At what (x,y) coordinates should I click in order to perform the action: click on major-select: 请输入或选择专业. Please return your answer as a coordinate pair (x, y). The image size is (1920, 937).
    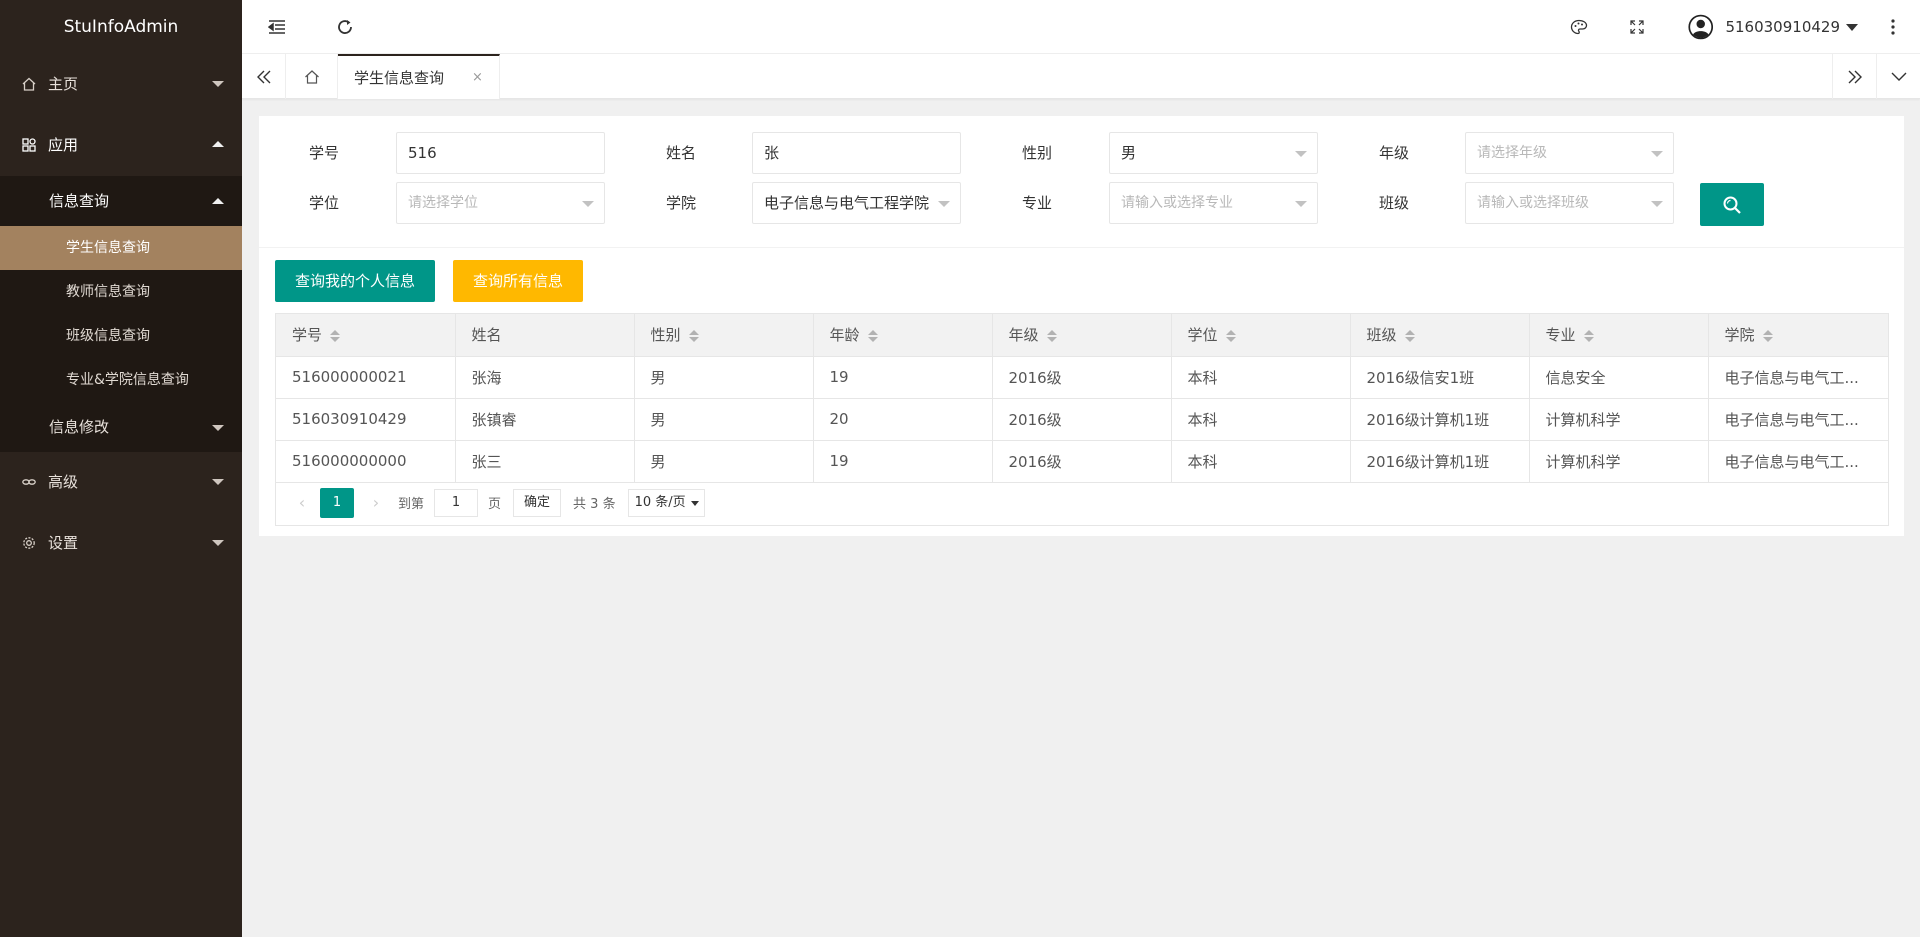
    Looking at the image, I should click on (1213, 203).